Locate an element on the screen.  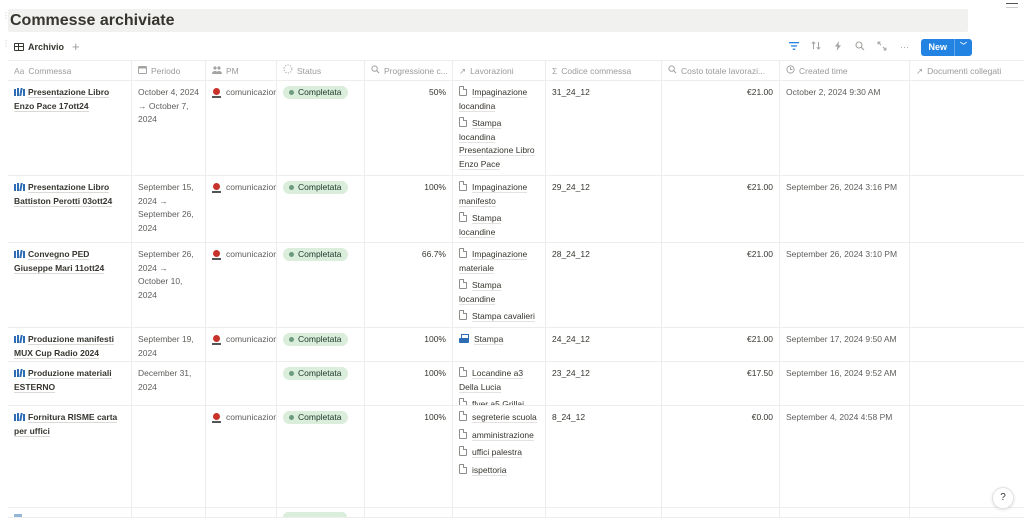
cell-periodo: September 15, 2024 → September 26, 2024 is located at coordinates (169, 209).